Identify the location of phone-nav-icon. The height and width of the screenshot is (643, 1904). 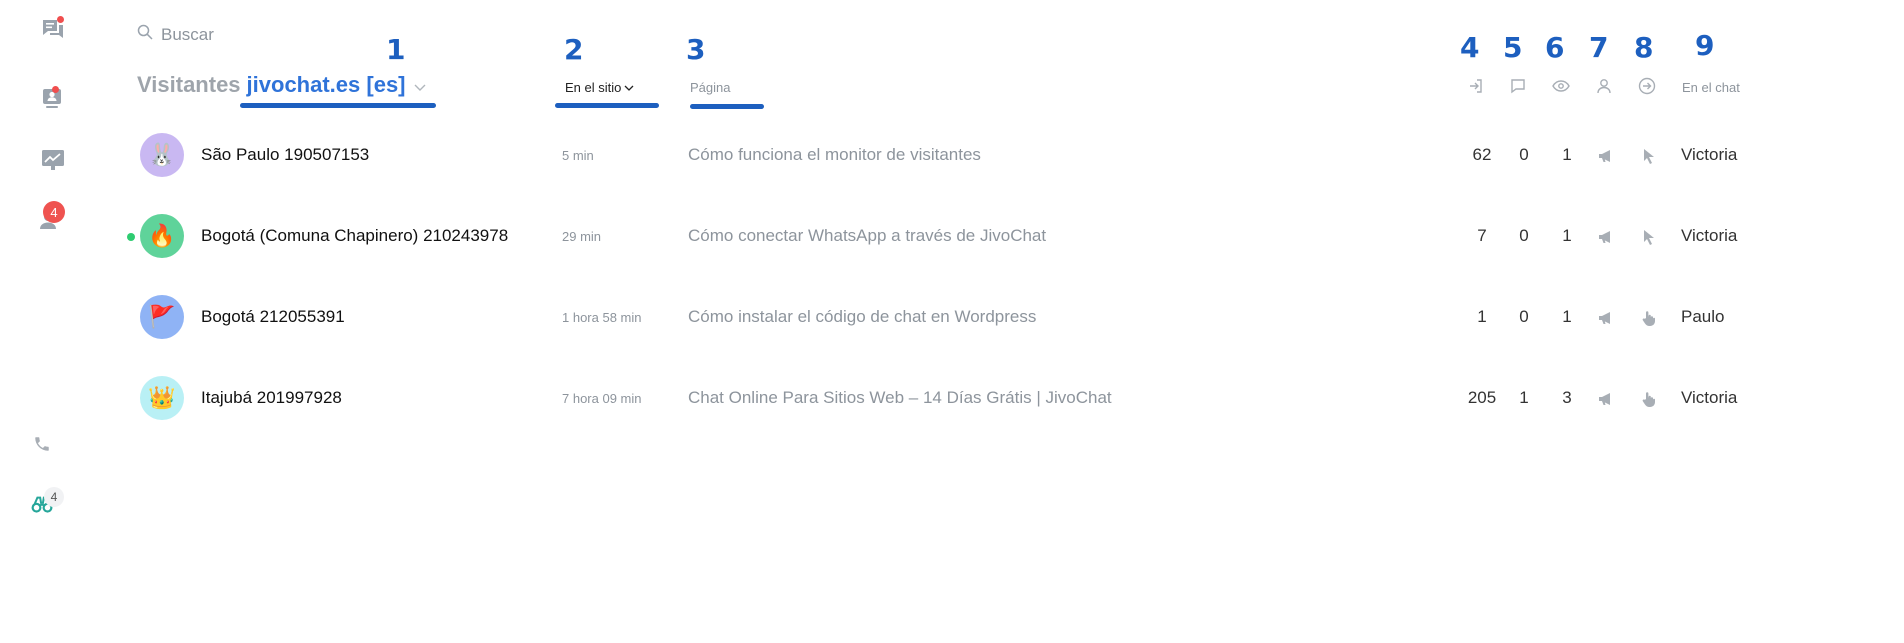
(42, 444).